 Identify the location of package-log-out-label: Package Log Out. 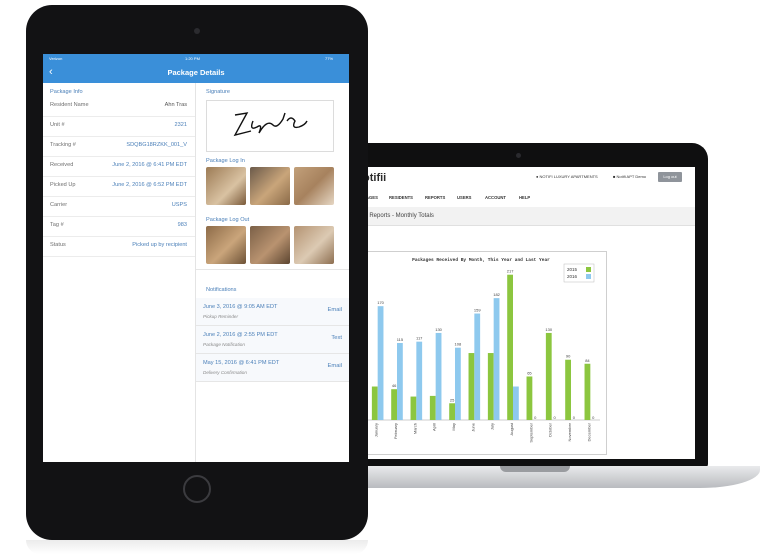
(228, 220).